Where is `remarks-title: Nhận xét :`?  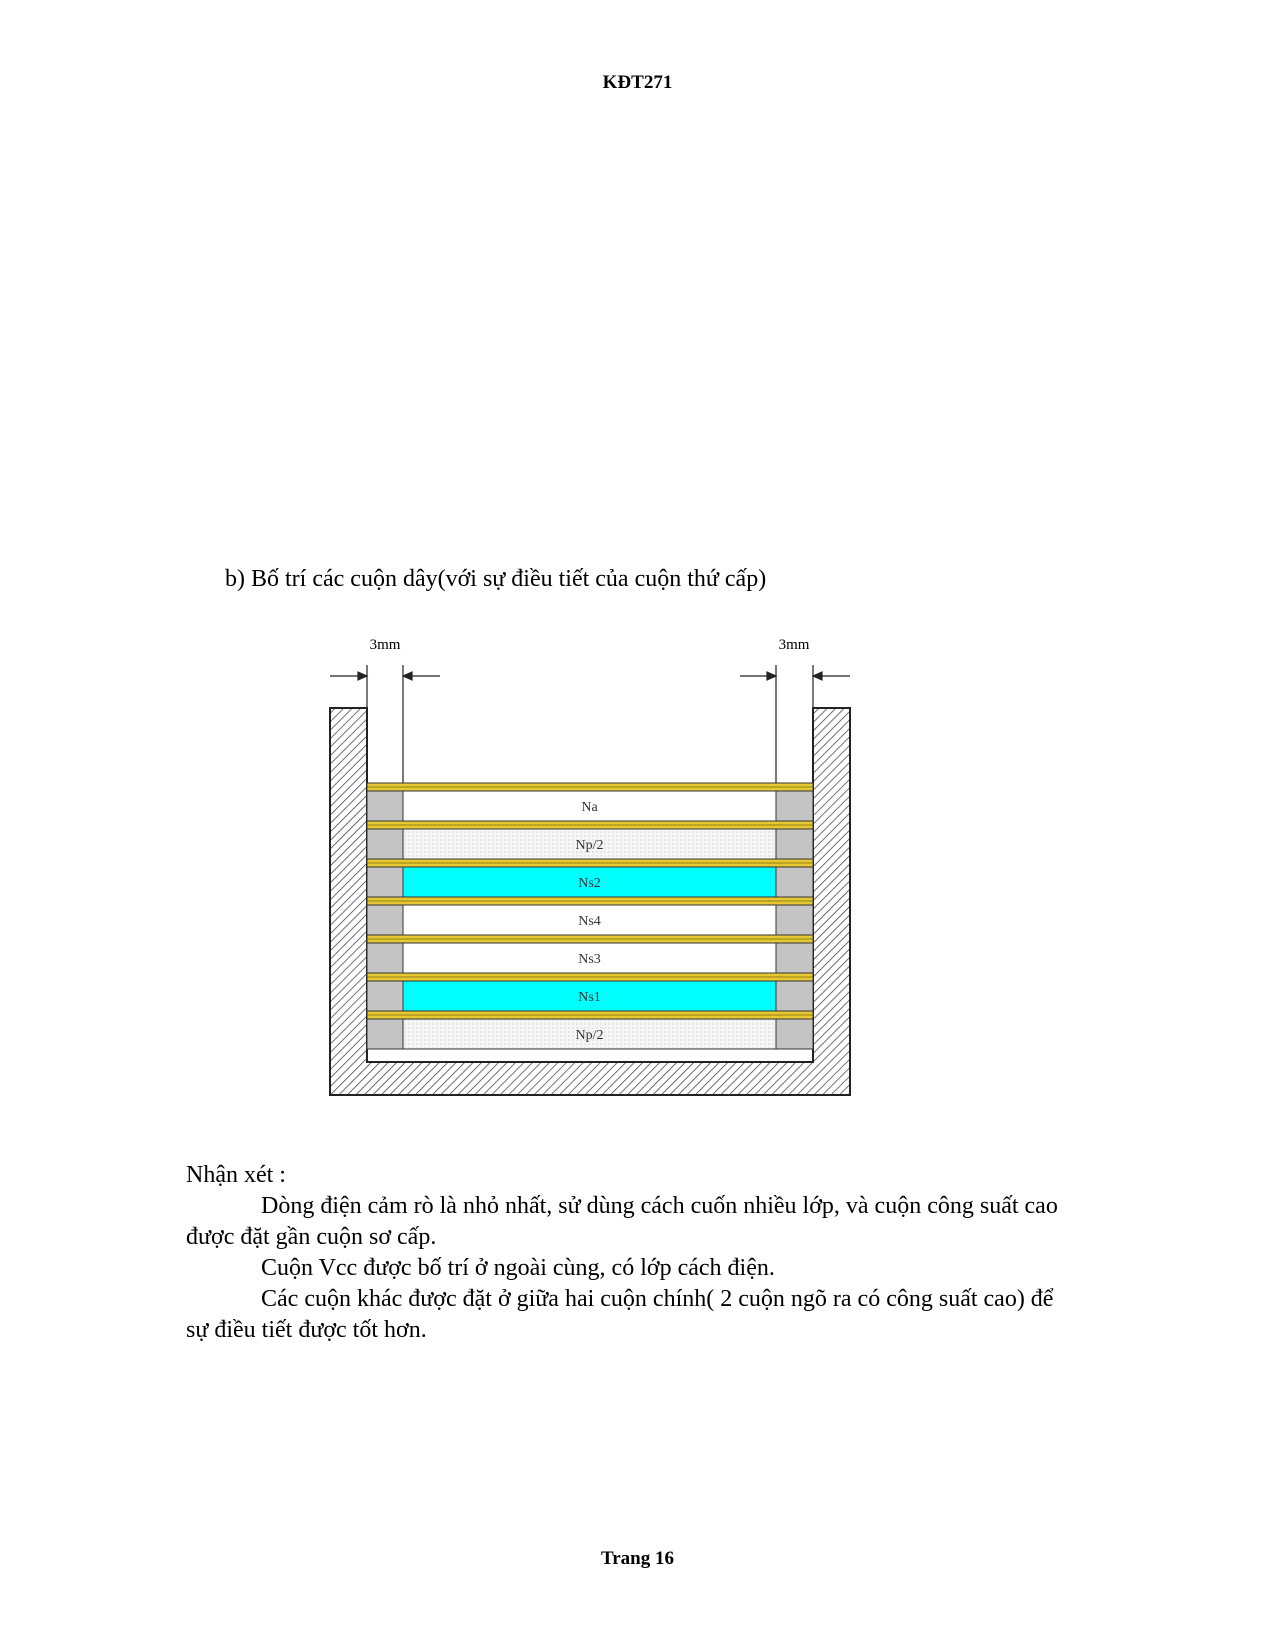
remarks-title: Nhận xét : is located at coordinates (236, 1175).